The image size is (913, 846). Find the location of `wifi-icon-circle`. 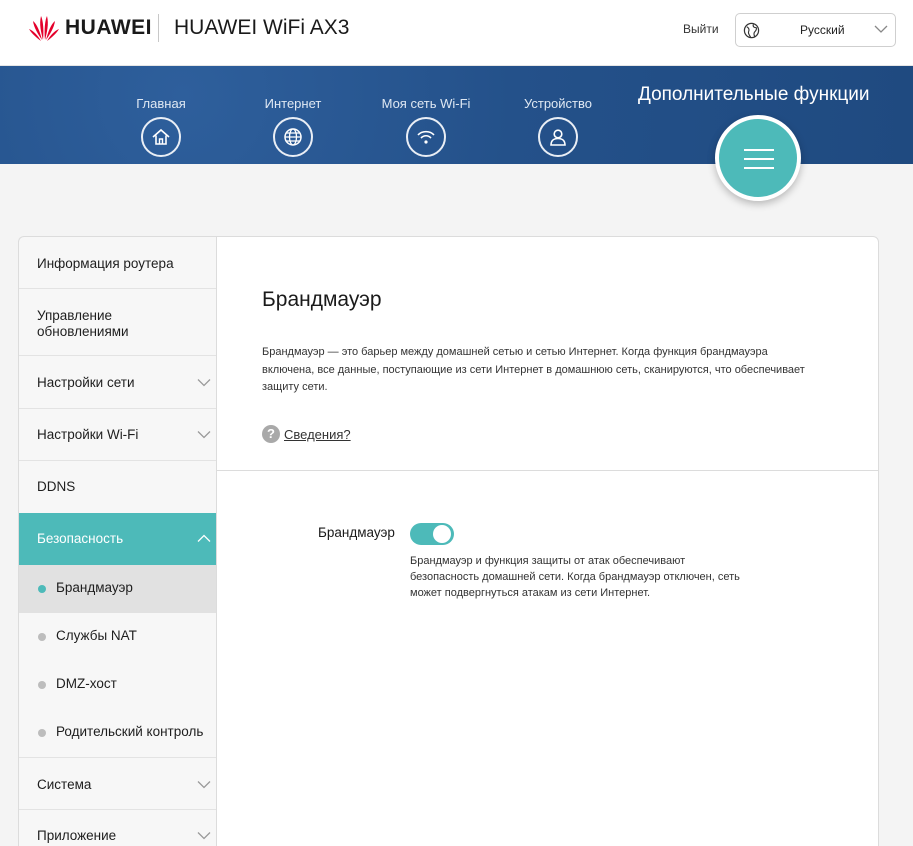

wifi-icon-circle is located at coordinates (426, 137).